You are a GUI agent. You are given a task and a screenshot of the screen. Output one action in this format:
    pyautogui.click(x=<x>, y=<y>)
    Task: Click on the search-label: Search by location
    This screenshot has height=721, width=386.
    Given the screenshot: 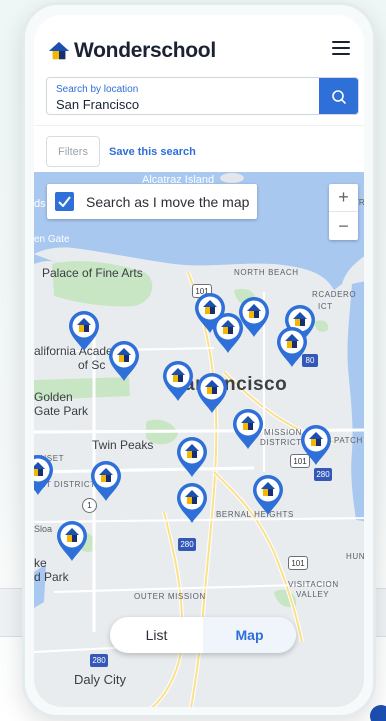 What is the action you would take?
    pyautogui.click(x=97, y=89)
    